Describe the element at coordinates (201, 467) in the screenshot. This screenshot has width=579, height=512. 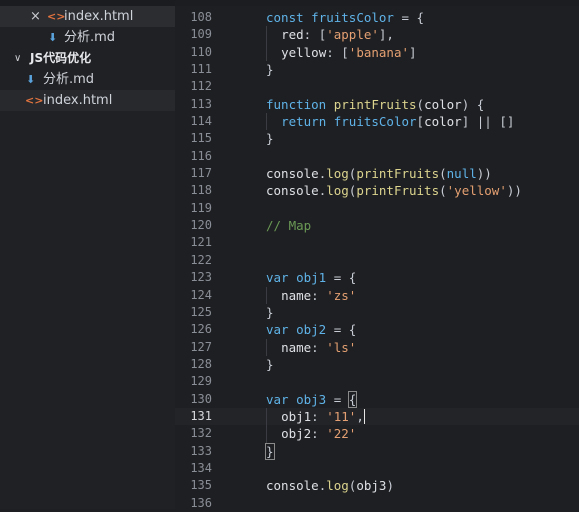
I see `line-number: 134` at that location.